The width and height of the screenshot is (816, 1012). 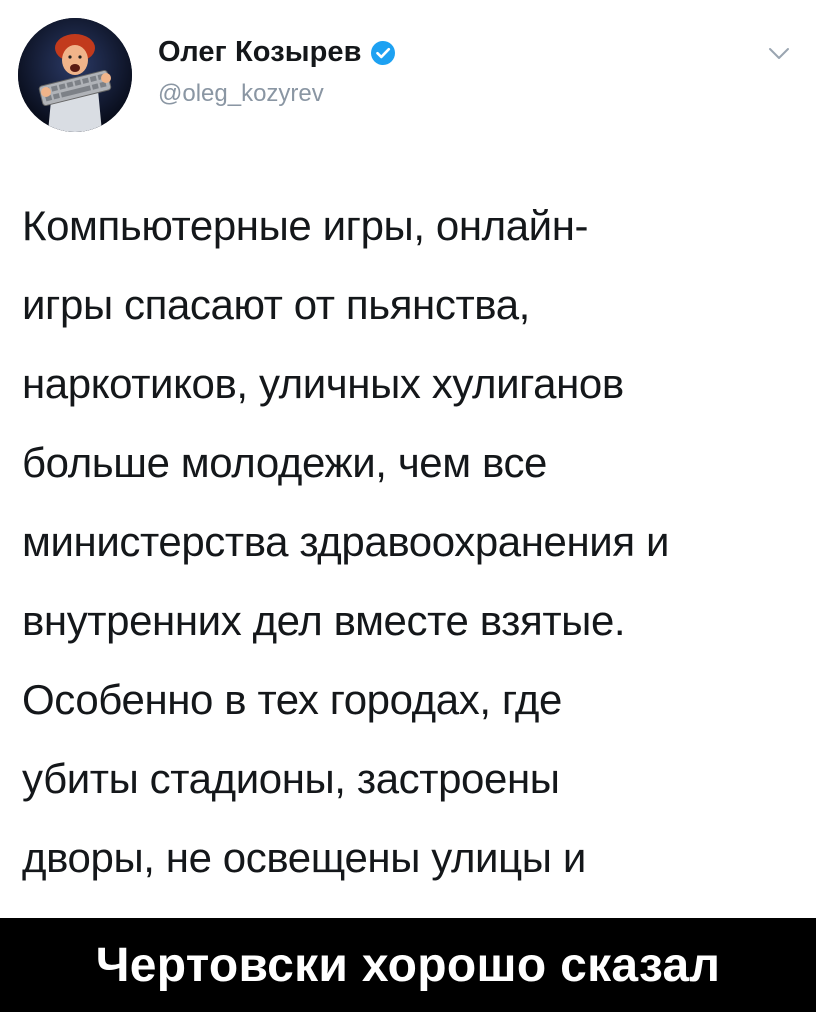 What do you see at coordinates (346, 541) in the screenshot?
I see `tweet-text-line: министерства здравоохранения и` at bounding box center [346, 541].